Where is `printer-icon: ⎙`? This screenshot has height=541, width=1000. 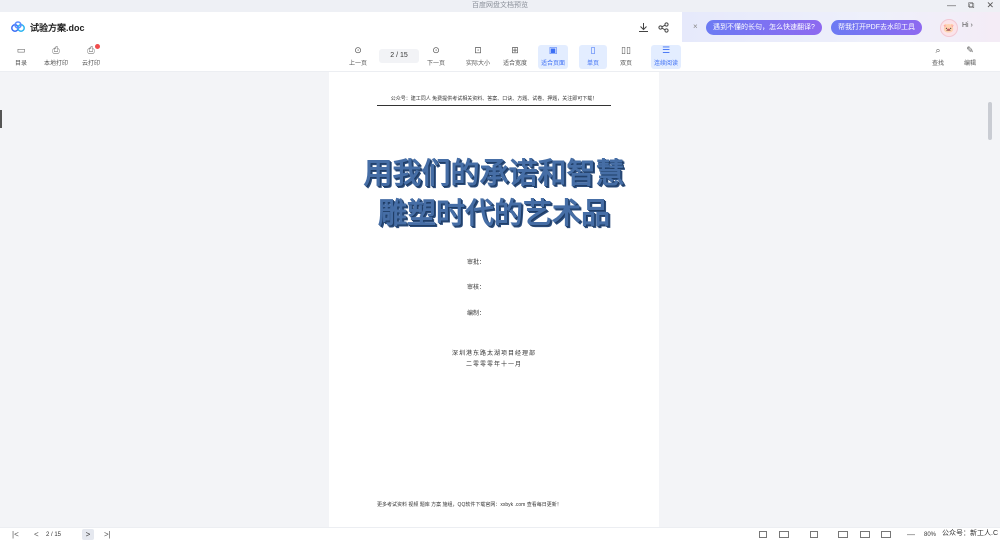
printer-icon: ⎙ is located at coordinates (56, 50).